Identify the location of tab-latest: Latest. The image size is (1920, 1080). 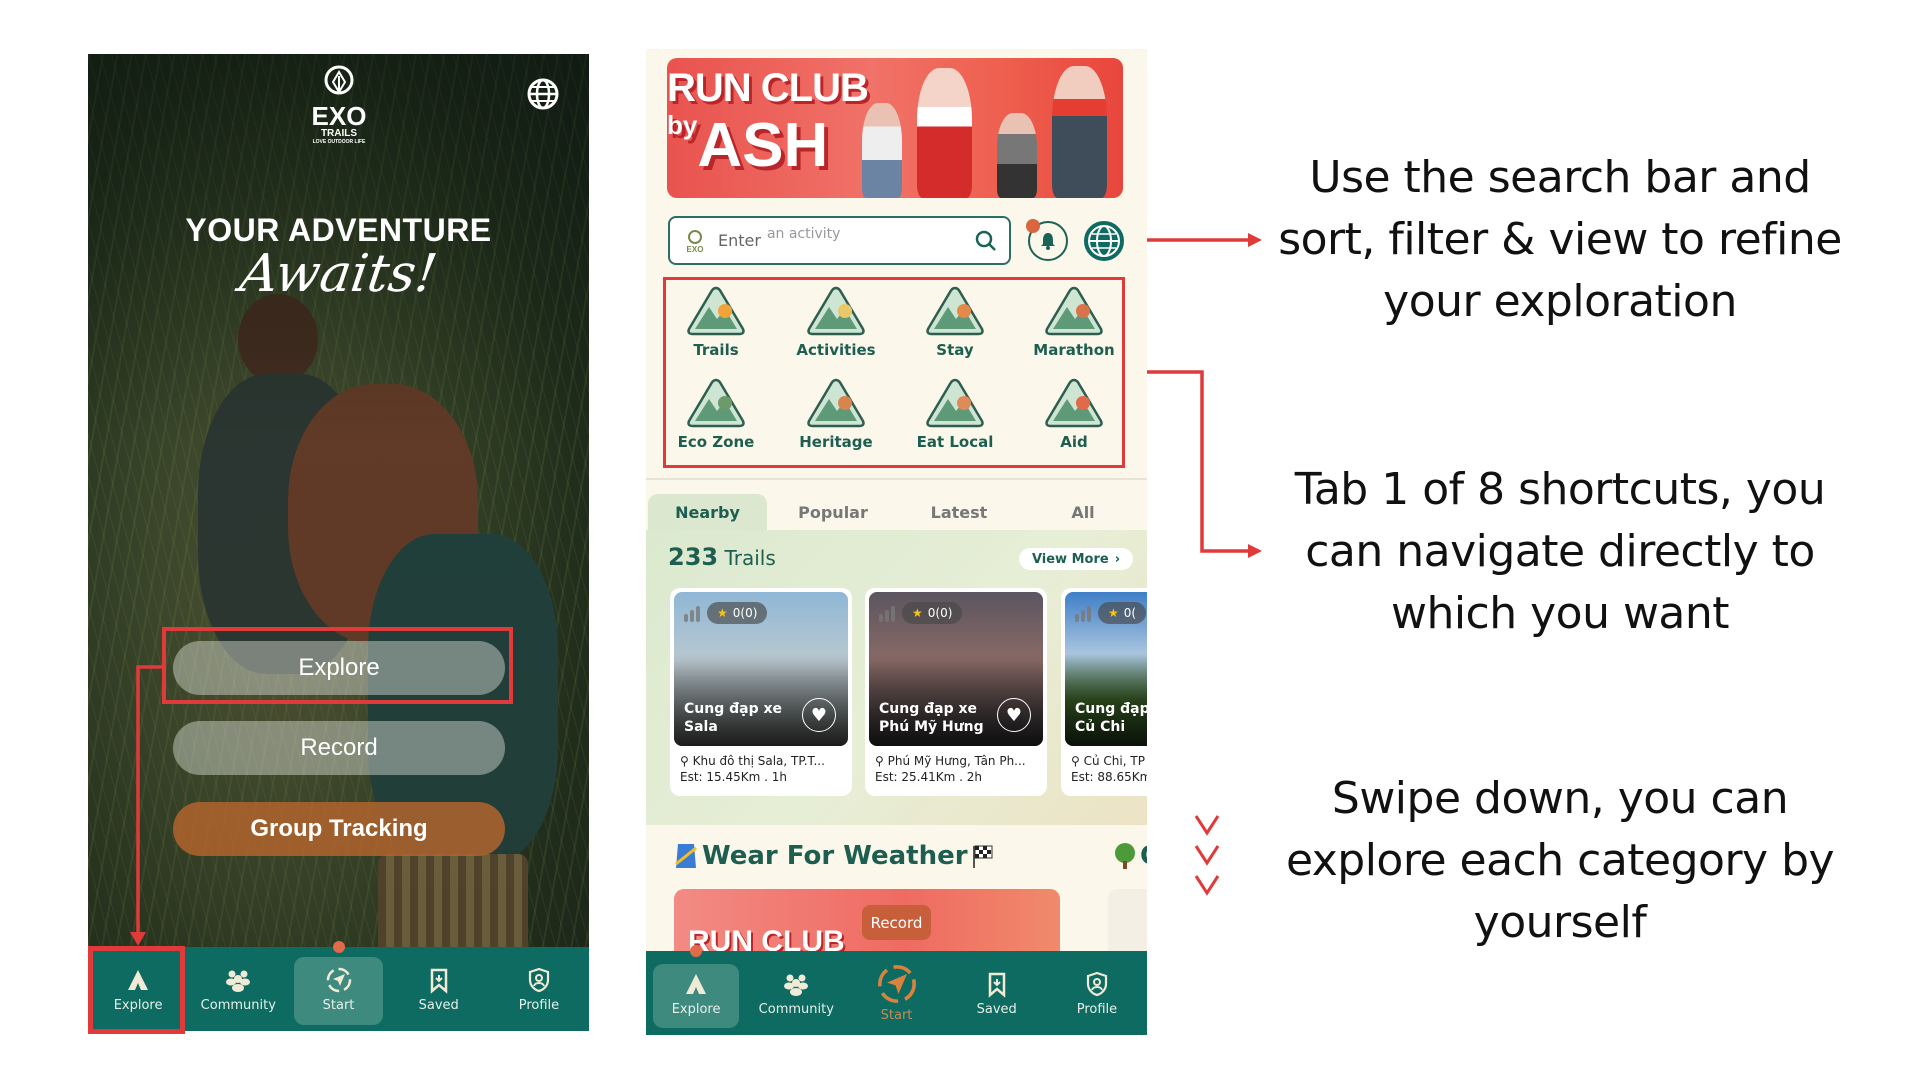
(959, 512).